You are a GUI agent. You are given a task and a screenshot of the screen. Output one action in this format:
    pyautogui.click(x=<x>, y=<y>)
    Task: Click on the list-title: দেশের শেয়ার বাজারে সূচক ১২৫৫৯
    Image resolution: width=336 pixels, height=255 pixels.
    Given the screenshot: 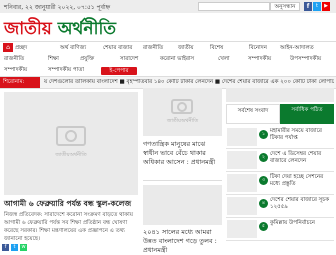 What is the action you would take?
    pyautogui.click(x=301, y=204)
    